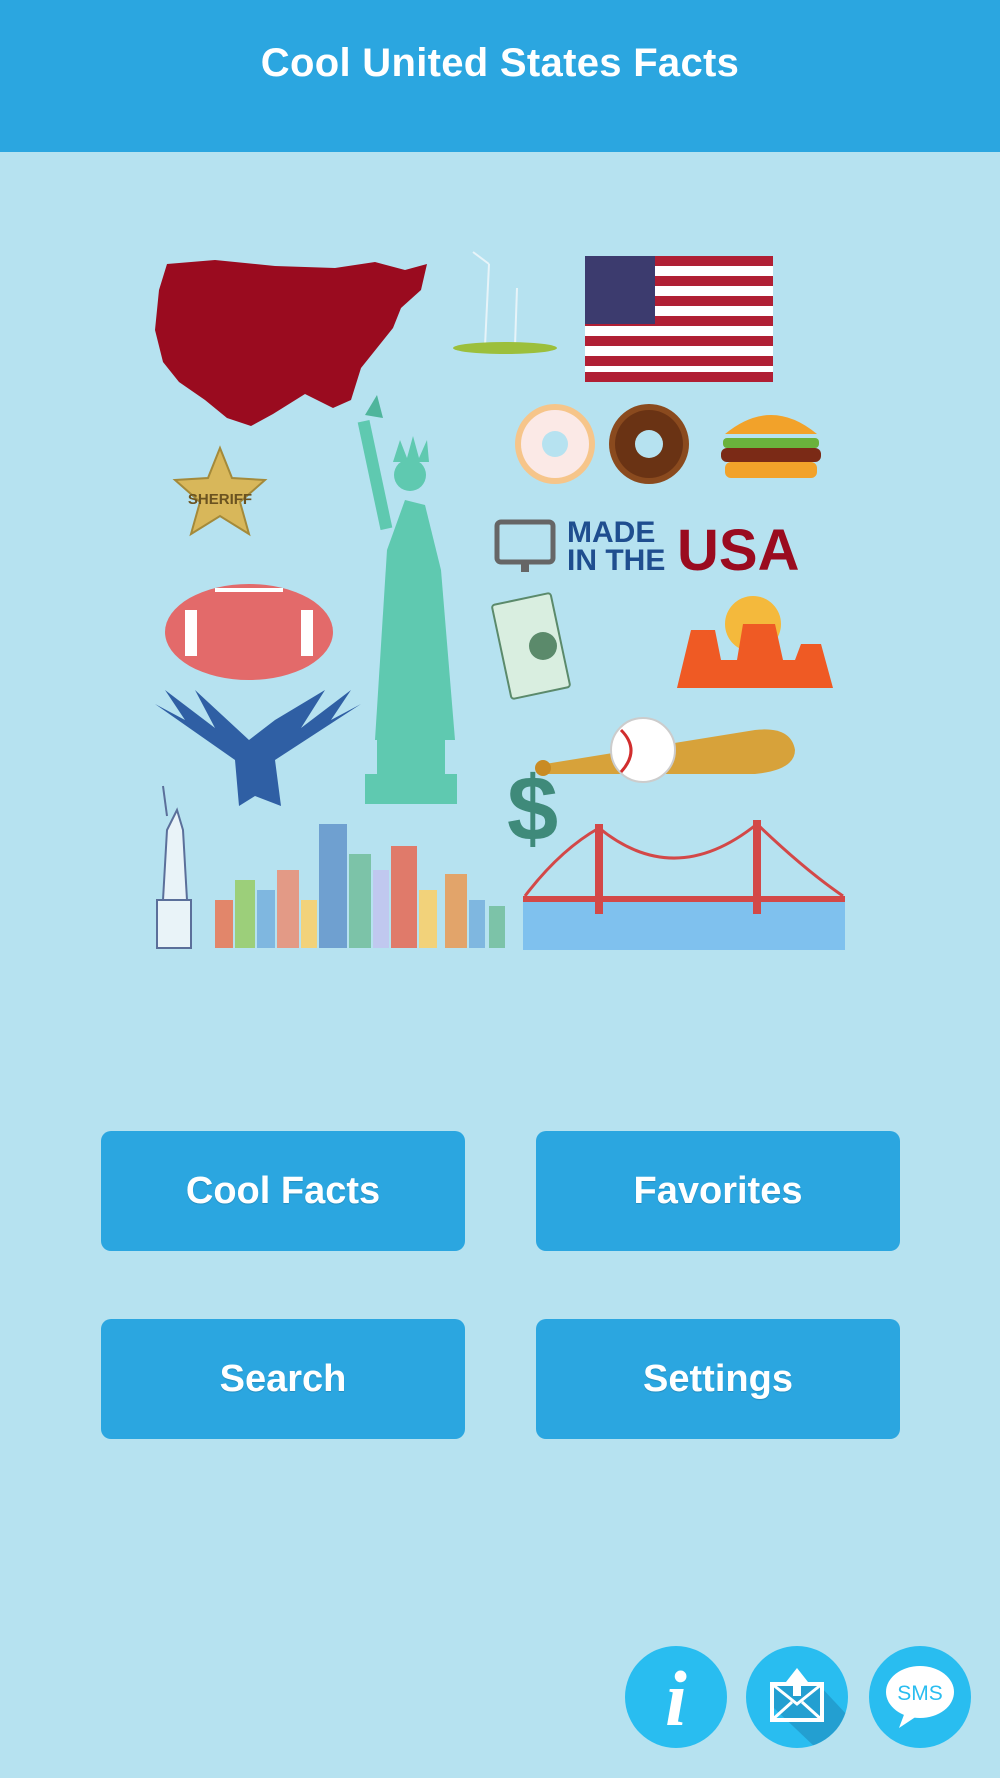 Image resolution: width=1000 pixels, height=1778 pixels. What do you see at coordinates (771, 446) in the screenshot?
I see `burger-icon` at bounding box center [771, 446].